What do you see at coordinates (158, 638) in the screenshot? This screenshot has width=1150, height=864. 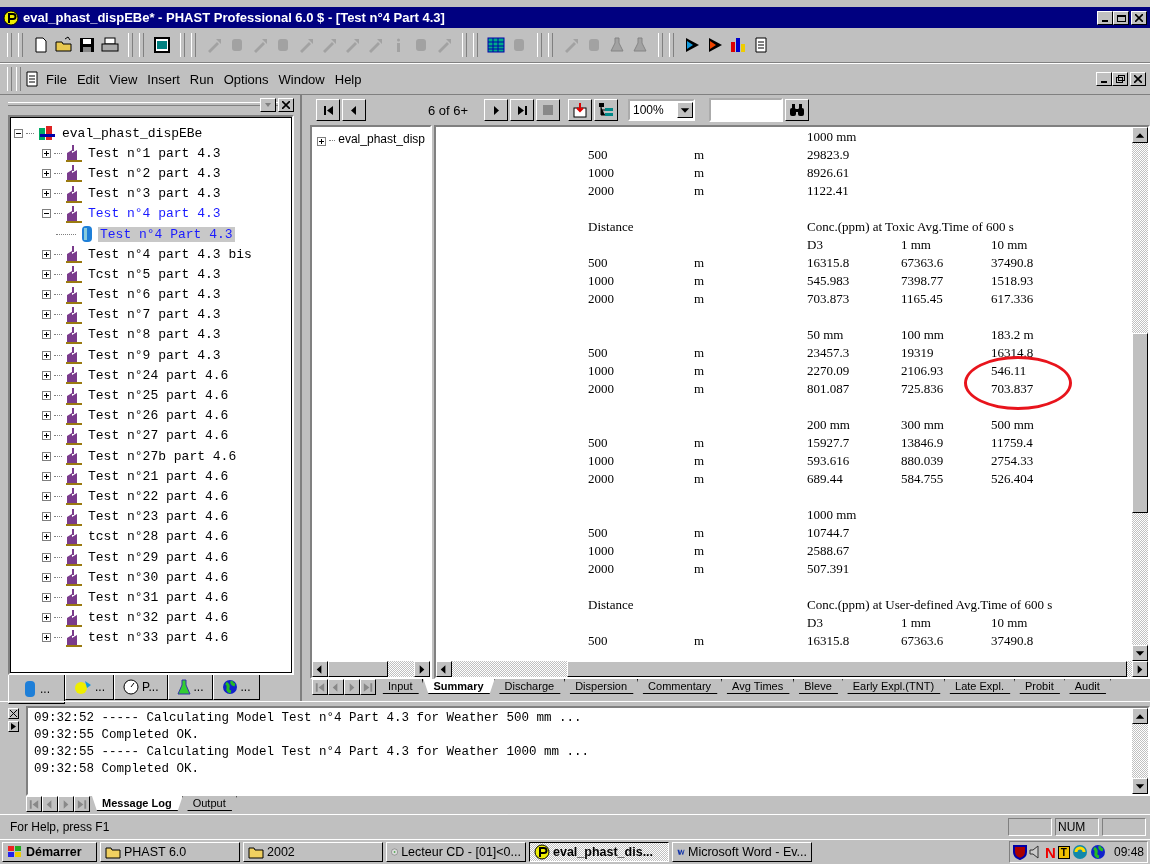 I see `tree-item: test n°33 part 4.6` at bounding box center [158, 638].